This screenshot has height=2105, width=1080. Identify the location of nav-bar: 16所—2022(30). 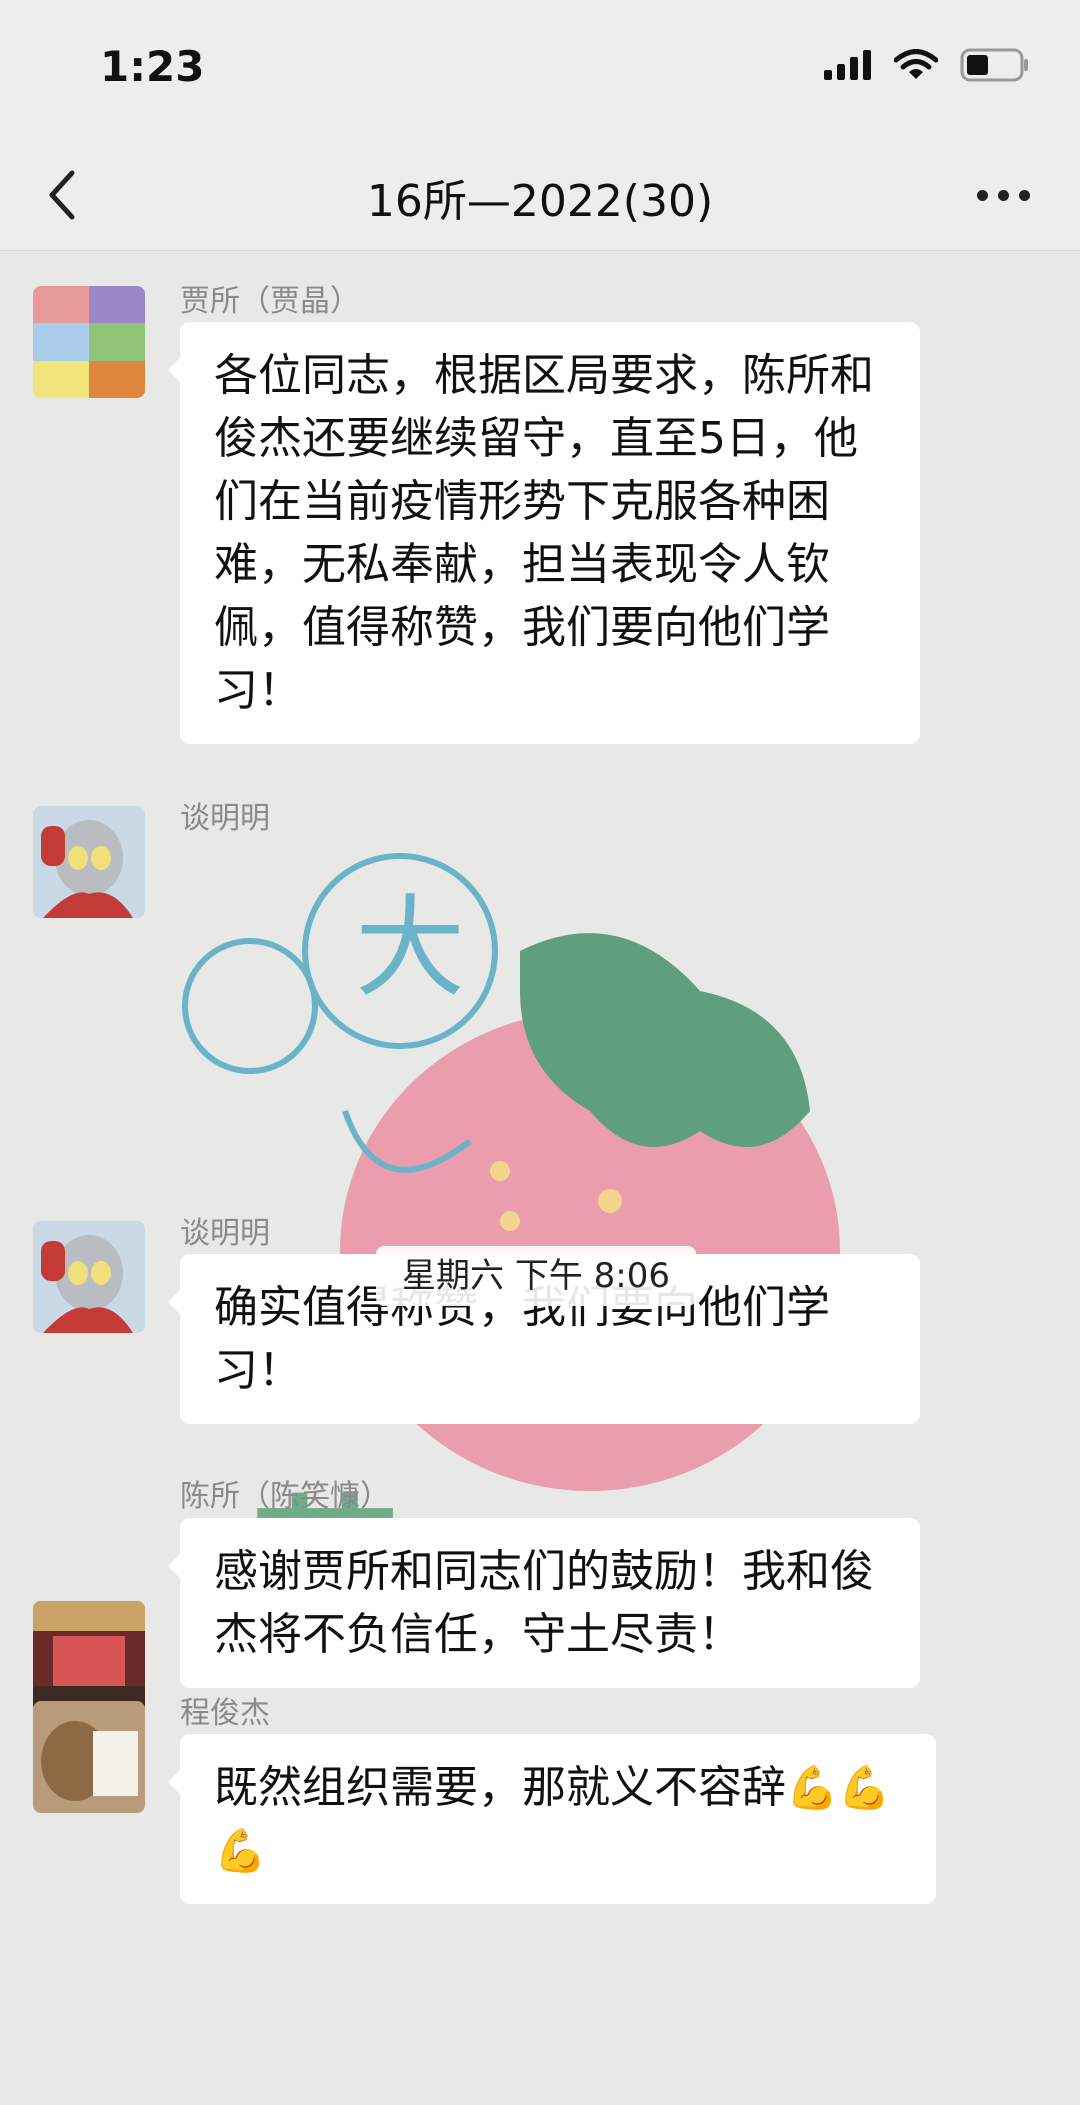
(540, 193).